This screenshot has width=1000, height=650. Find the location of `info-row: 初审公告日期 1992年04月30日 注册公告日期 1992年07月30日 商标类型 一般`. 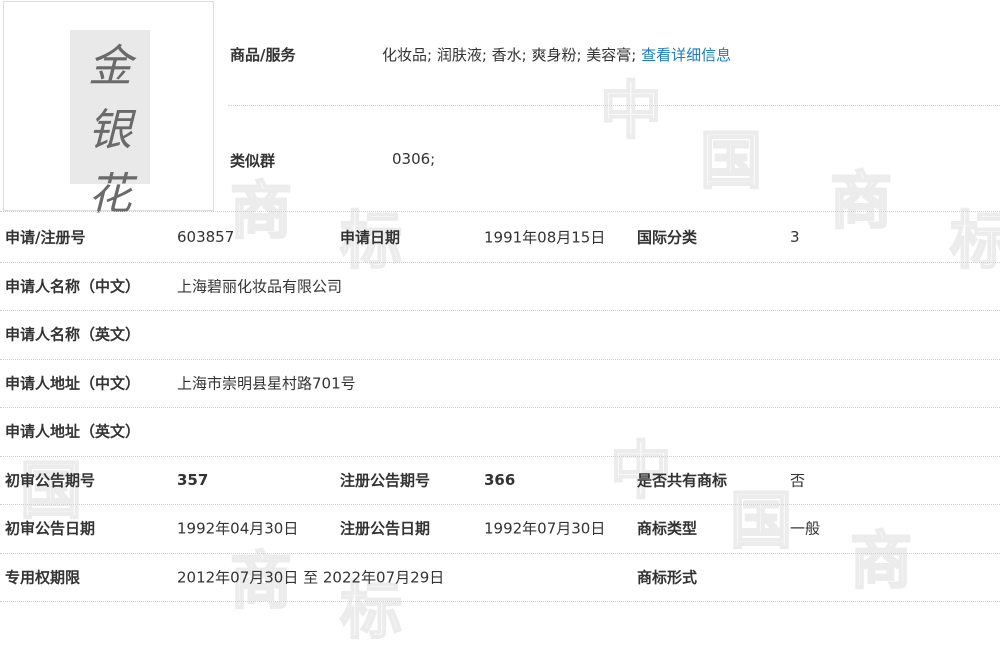

info-row: 初审公告日期 1992年04月30日 注册公告日期 1992年07月30日 商标类型 一般 is located at coordinates (500, 528).